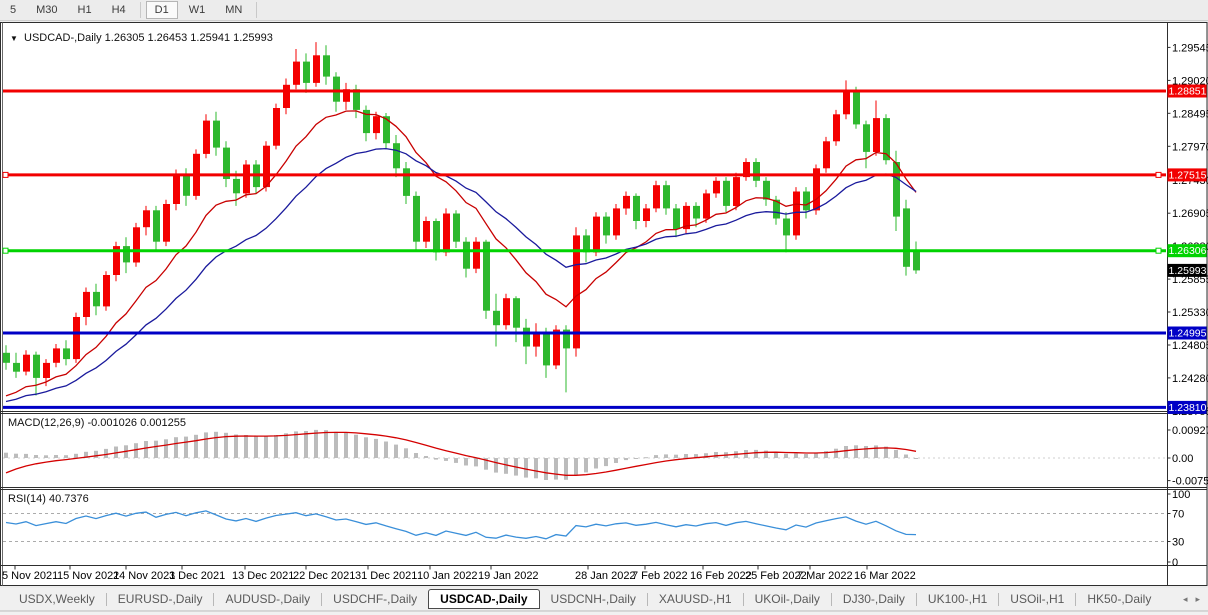 This screenshot has height=615, width=1208. What do you see at coordinates (695, 599) in the screenshot?
I see `chart-tab-xauusd-h1: XAUUSD-,H1` at bounding box center [695, 599].